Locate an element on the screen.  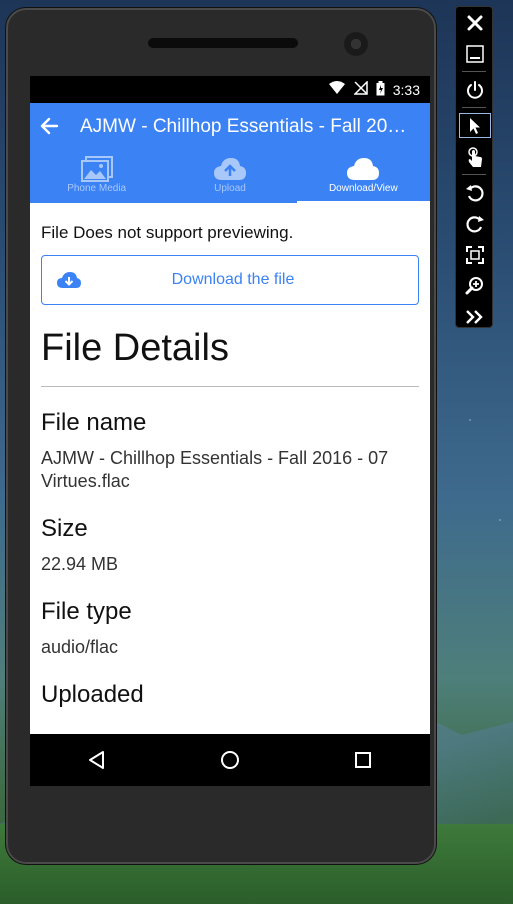
tab-bar: Phone Media Upload Download/View is located at coordinates (230, 177).